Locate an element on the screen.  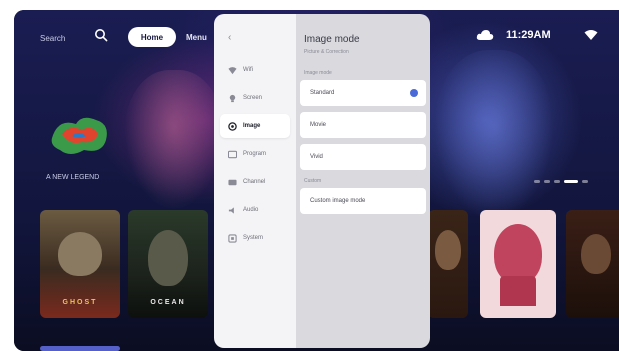
system-icon is located at coordinates (232, 238).